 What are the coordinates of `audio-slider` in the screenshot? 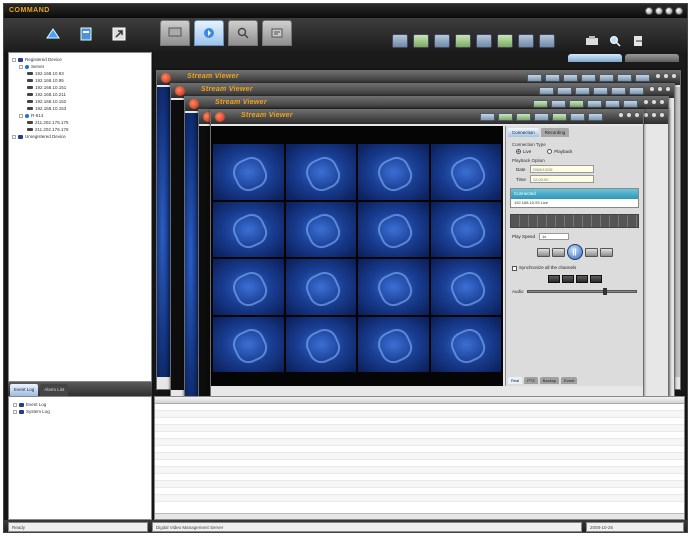 It's located at (581, 291).